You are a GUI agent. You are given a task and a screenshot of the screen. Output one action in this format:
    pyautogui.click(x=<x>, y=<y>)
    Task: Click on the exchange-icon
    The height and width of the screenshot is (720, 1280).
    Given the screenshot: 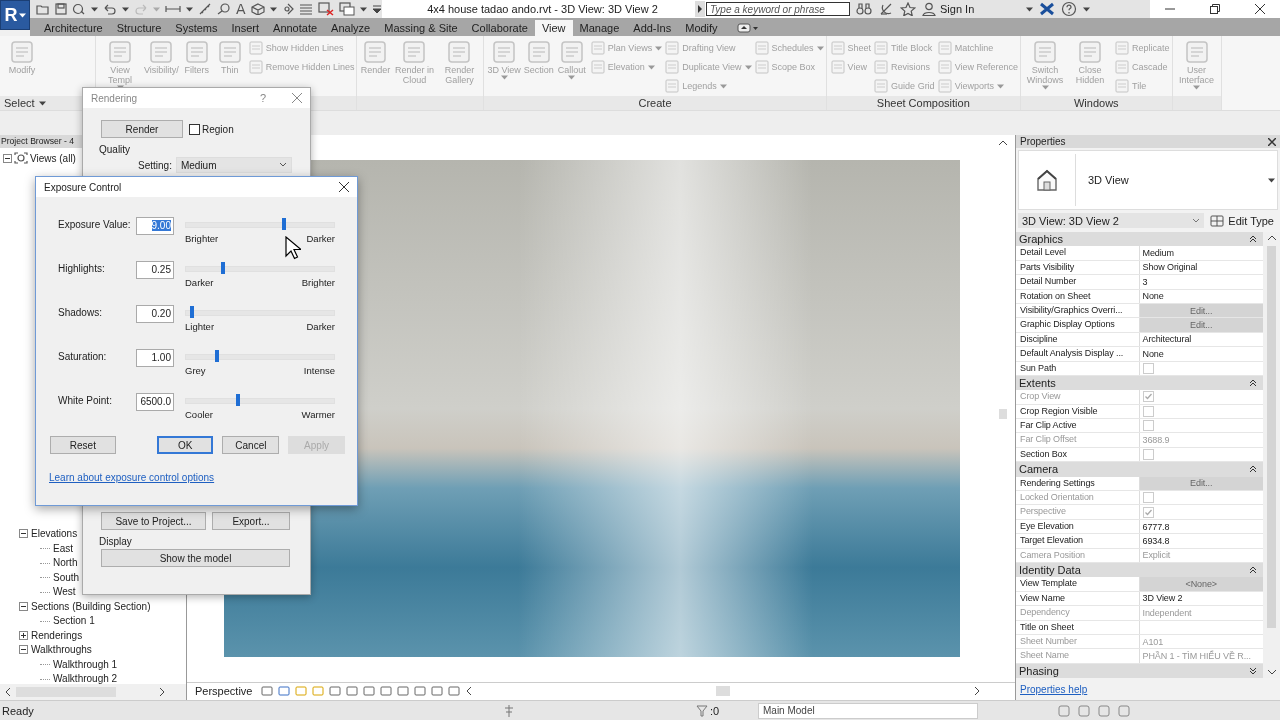 What is the action you would take?
    pyautogui.click(x=1047, y=9)
    